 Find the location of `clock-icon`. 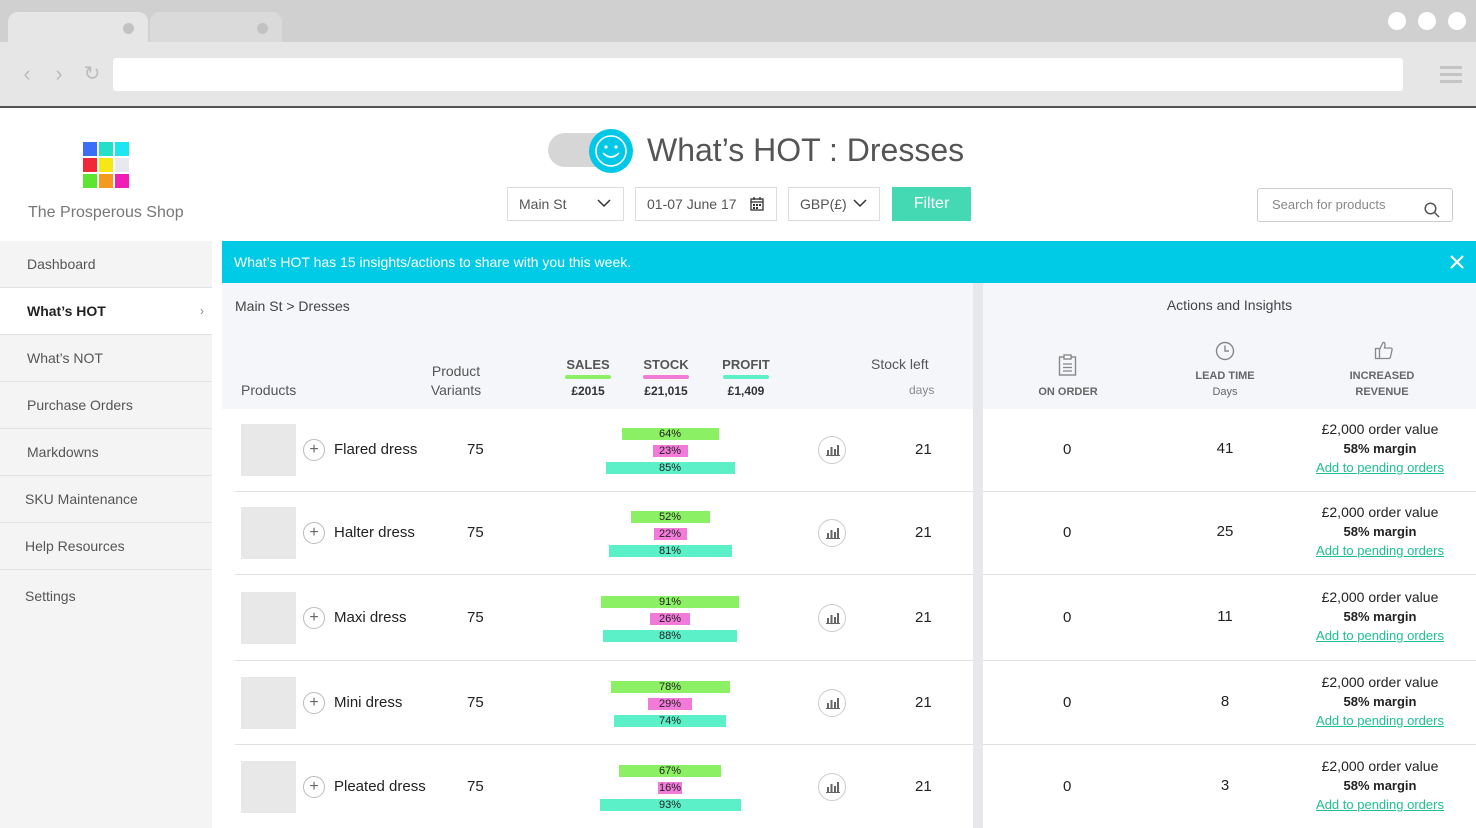

clock-icon is located at coordinates (1225, 353).